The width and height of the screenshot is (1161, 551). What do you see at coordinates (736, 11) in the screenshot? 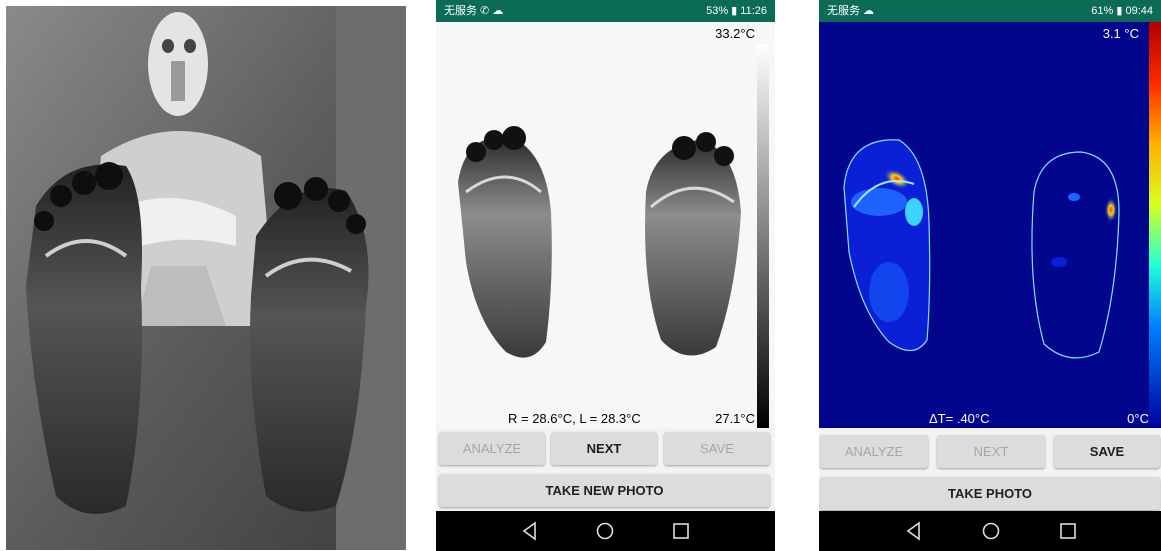
I see `status-right: 53% ▮ 11:26` at bounding box center [736, 11].